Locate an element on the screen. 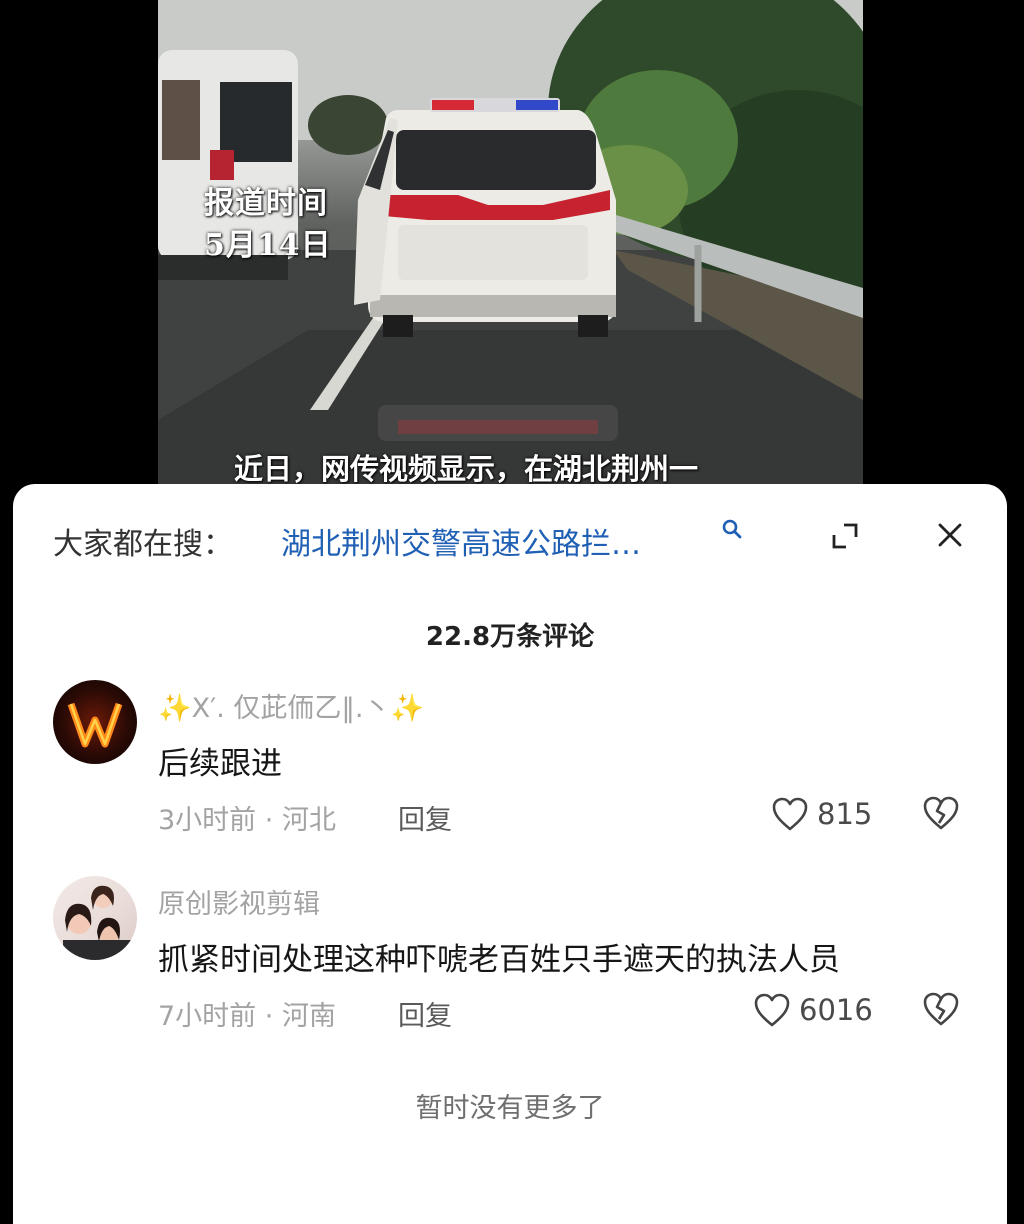 This screenshot has height=1224, width=1024. comment-time: 3小时前 is located at coordinates (207, 820).